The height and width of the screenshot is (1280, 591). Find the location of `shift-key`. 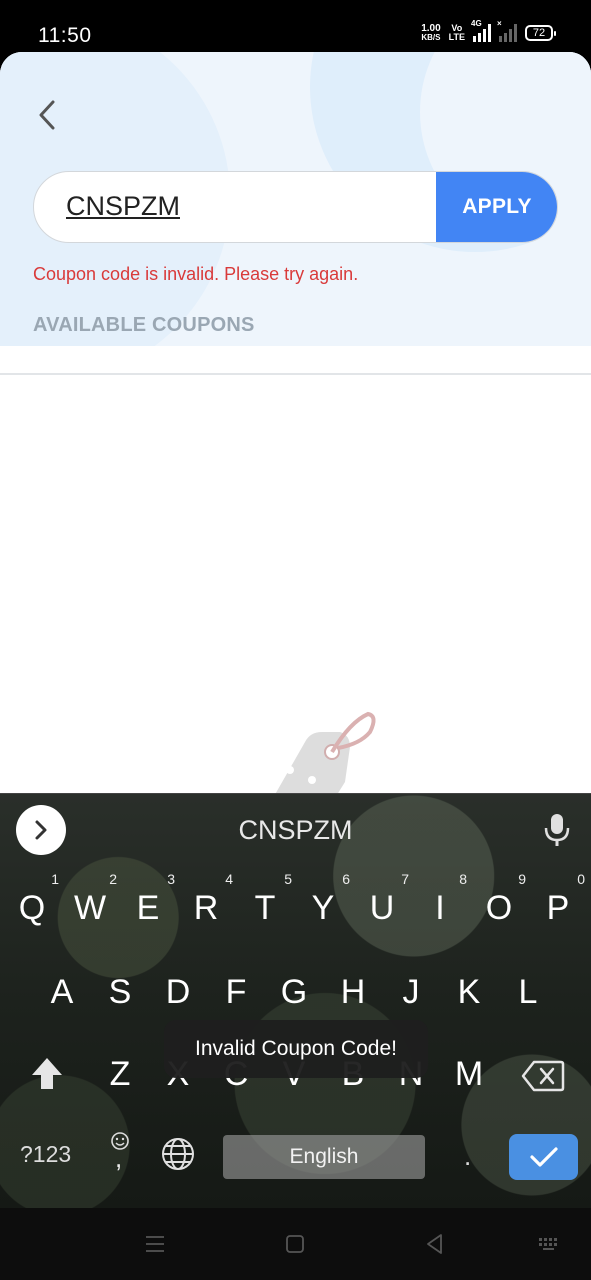

shift-key is located at coordinates (47, 1078).